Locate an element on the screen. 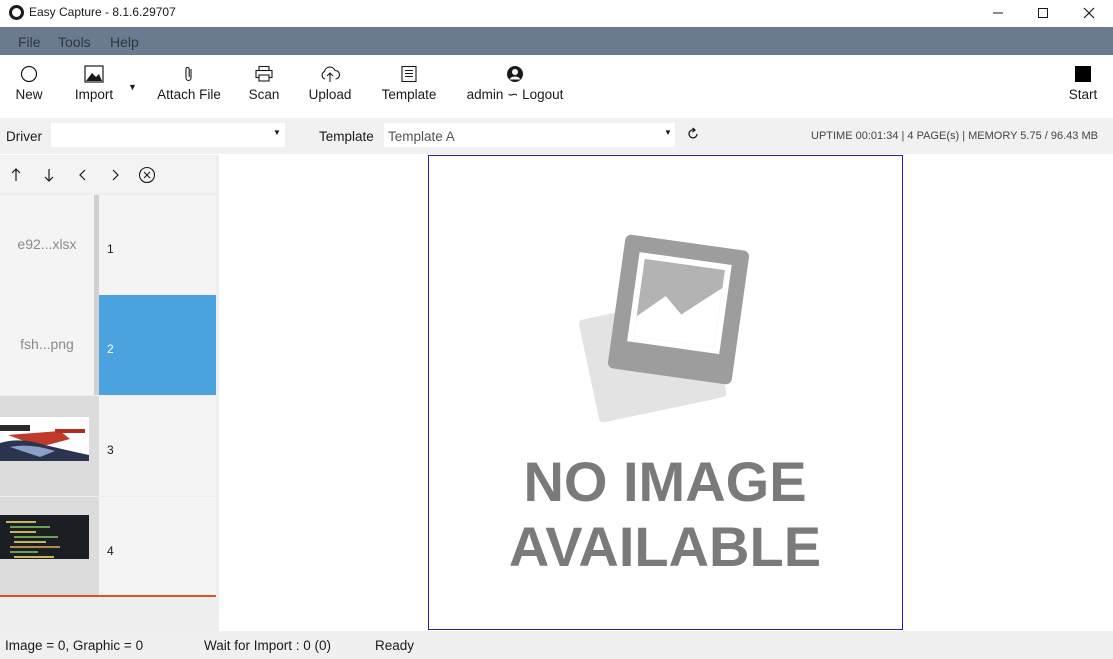 The image size is (1113, 659). page-list-item-selected: fsh...png 2 is located at coordinates (108, 345).